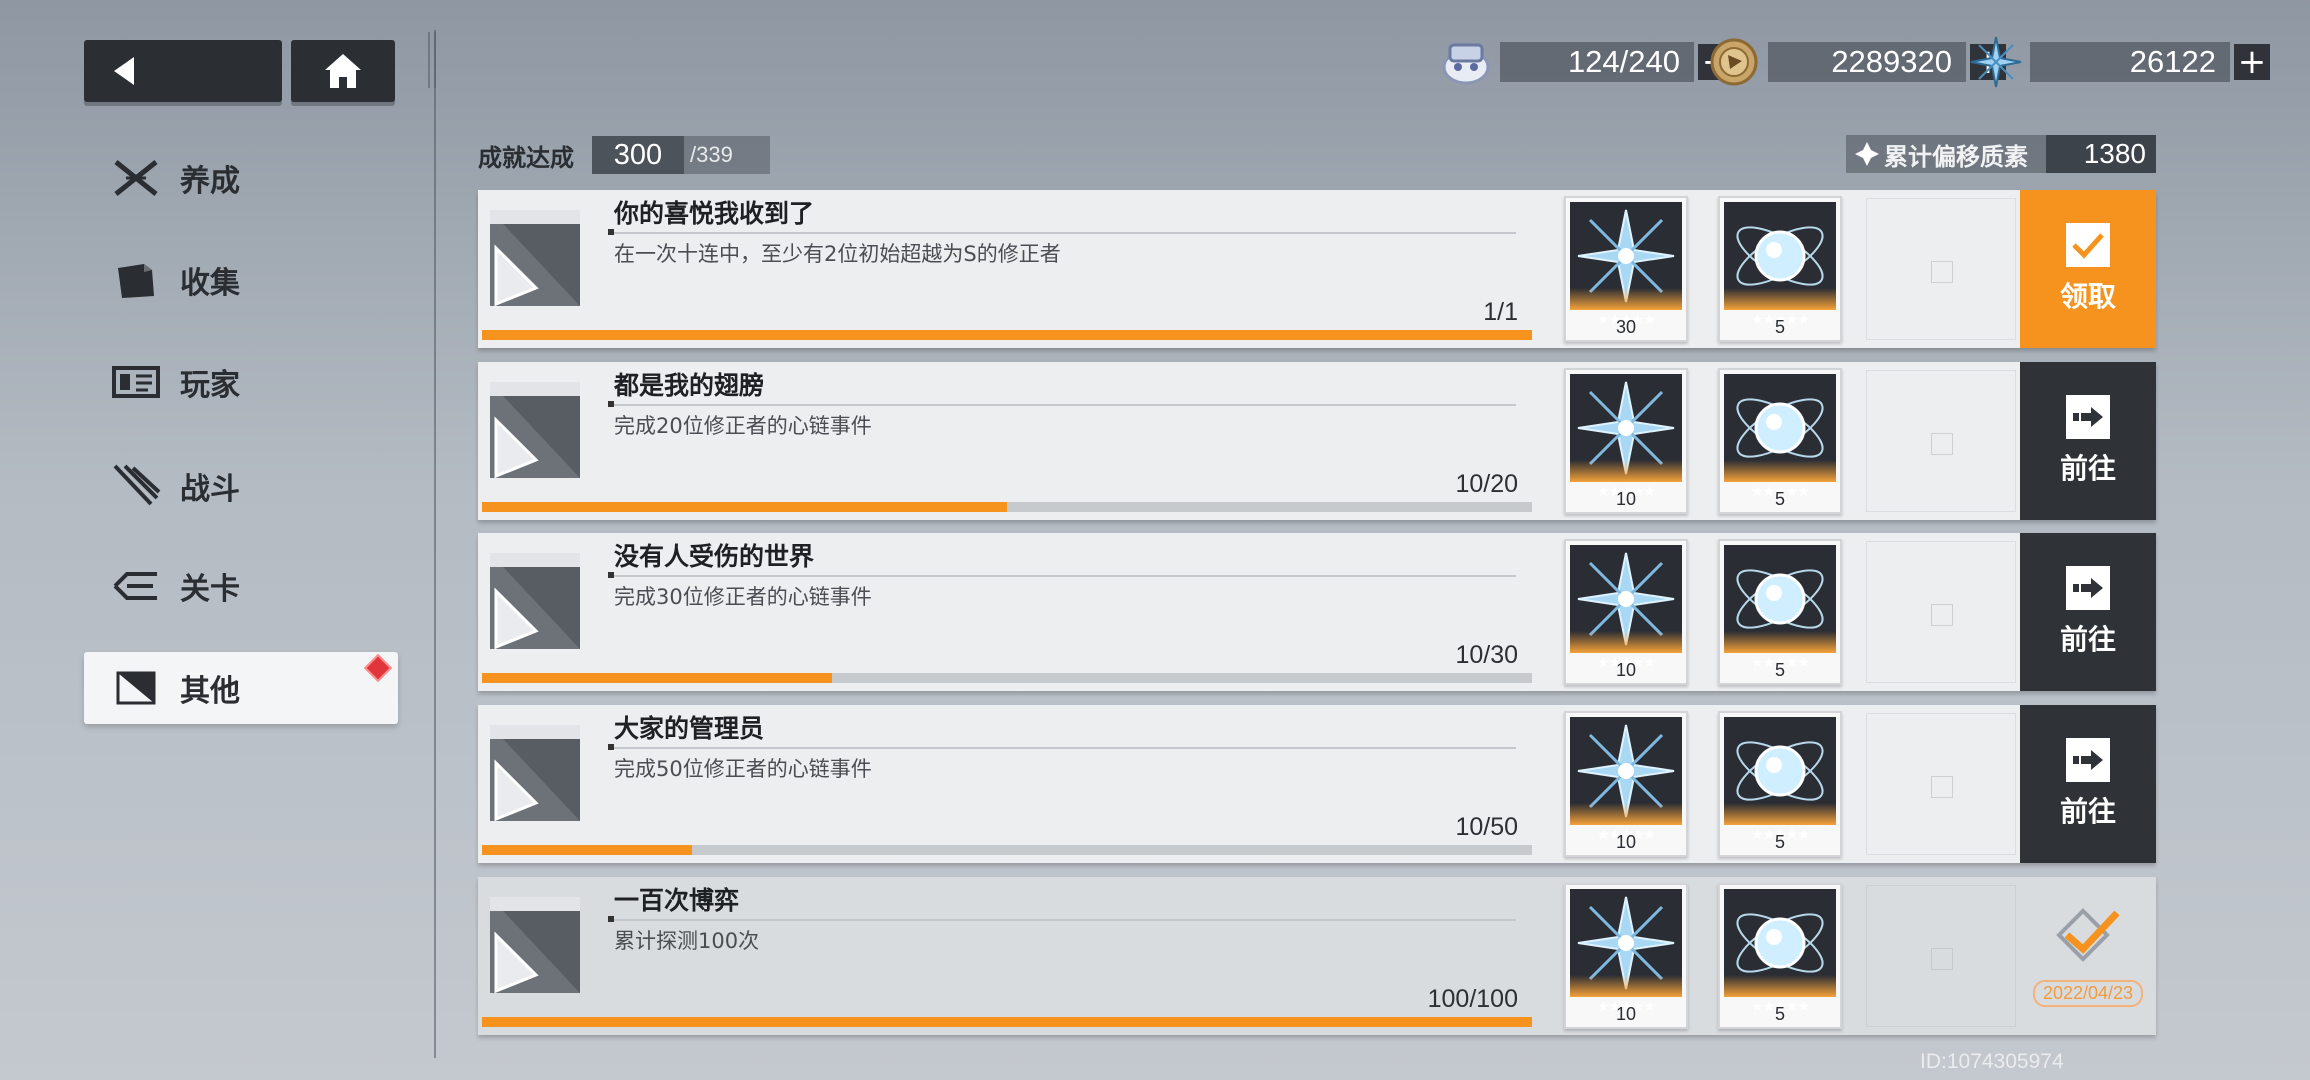 The height and width of the screenshot is (1080, 2310). Describe the element at coordinates (2088, 938) in the screenshot. I see `completed-check-icon` at that location.